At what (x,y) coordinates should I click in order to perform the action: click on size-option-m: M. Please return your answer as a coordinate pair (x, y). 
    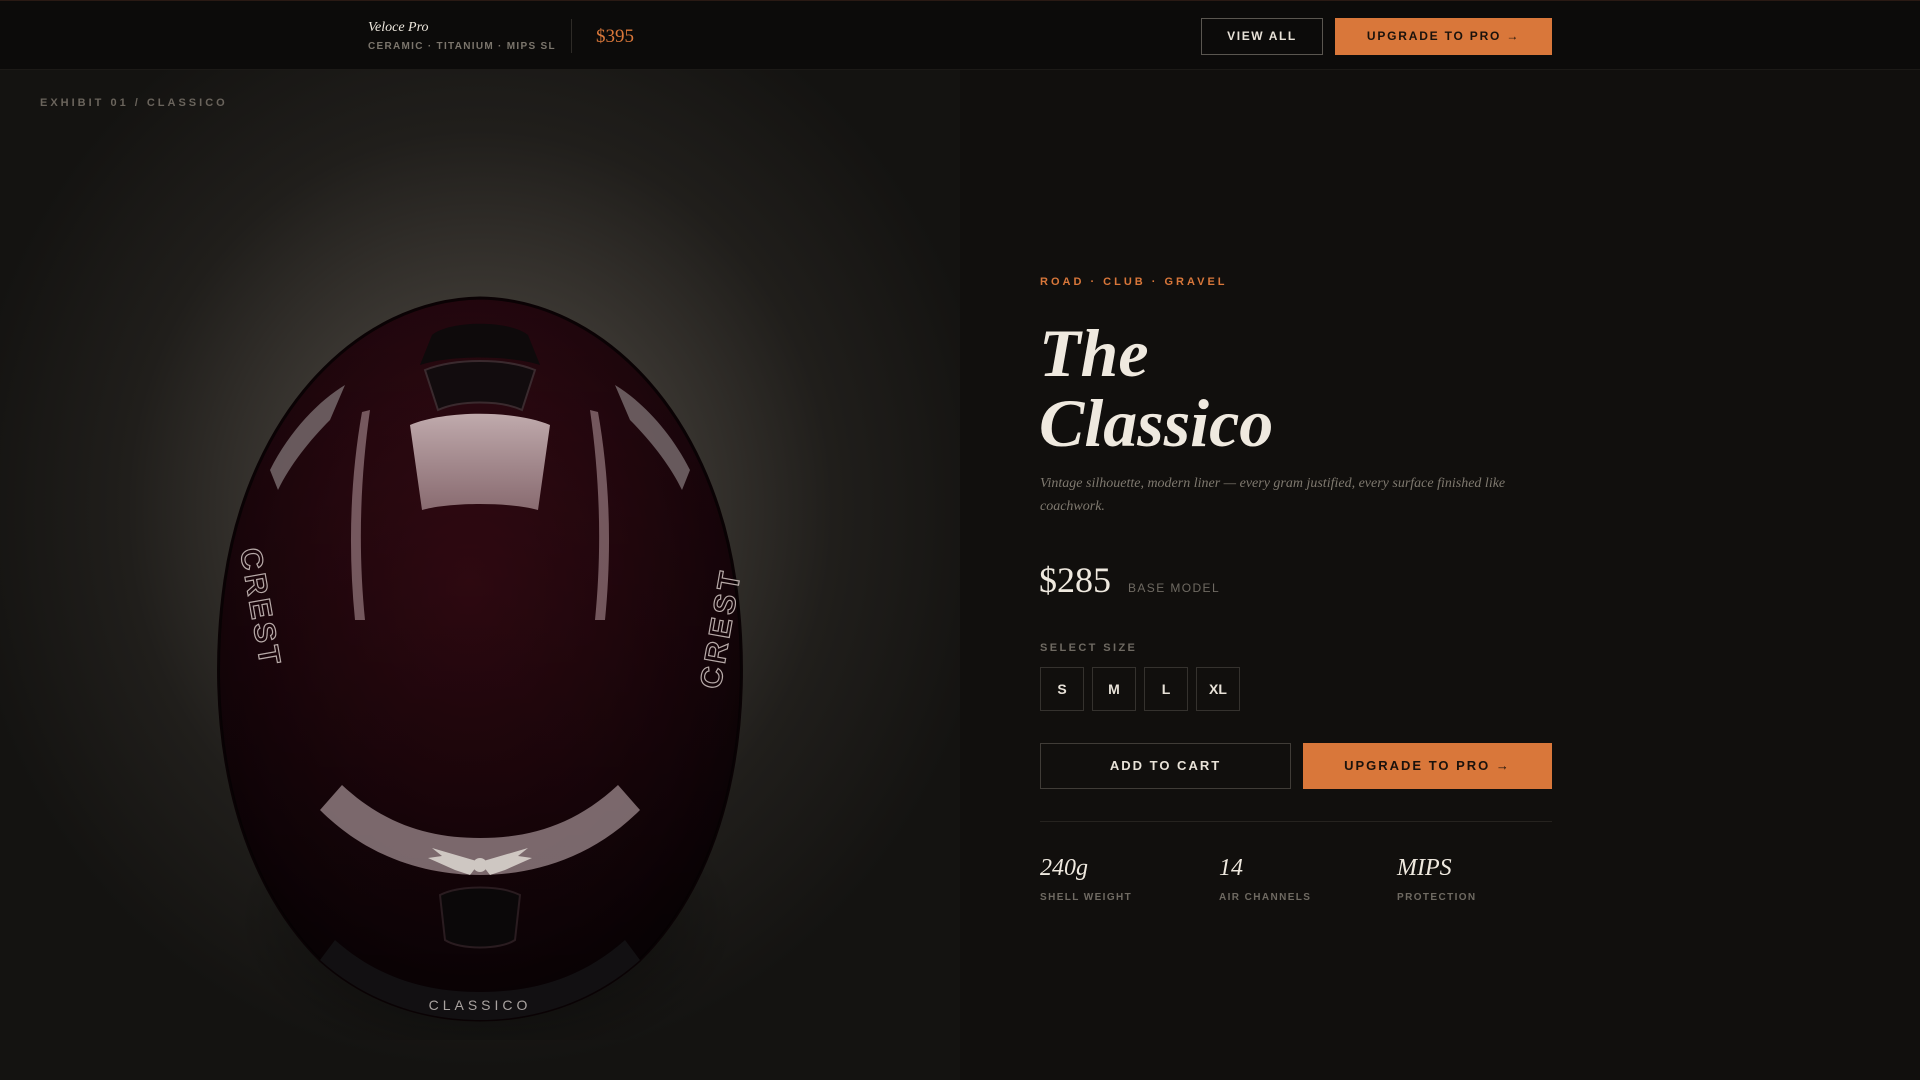
    Looking at the image, I should click on (1114, 689).